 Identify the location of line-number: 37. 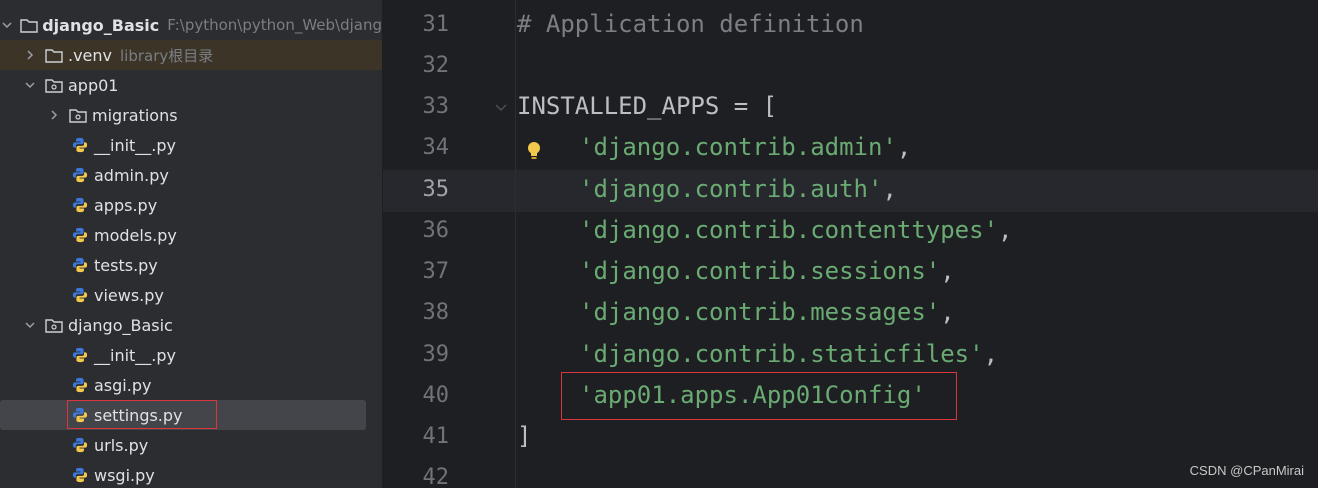
(436, 271).